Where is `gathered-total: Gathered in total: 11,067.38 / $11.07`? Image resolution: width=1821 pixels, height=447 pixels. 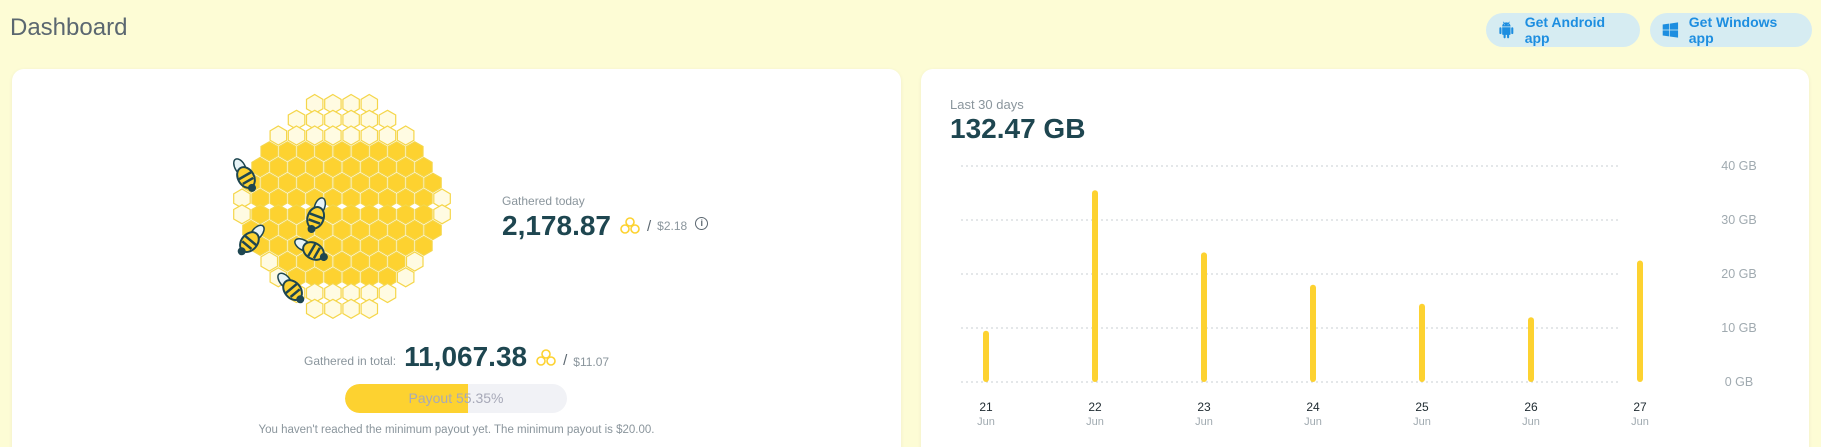
gathered-total: Gathered in total: 11,067.38 / $11.07 is located at coordinates (456, 357).